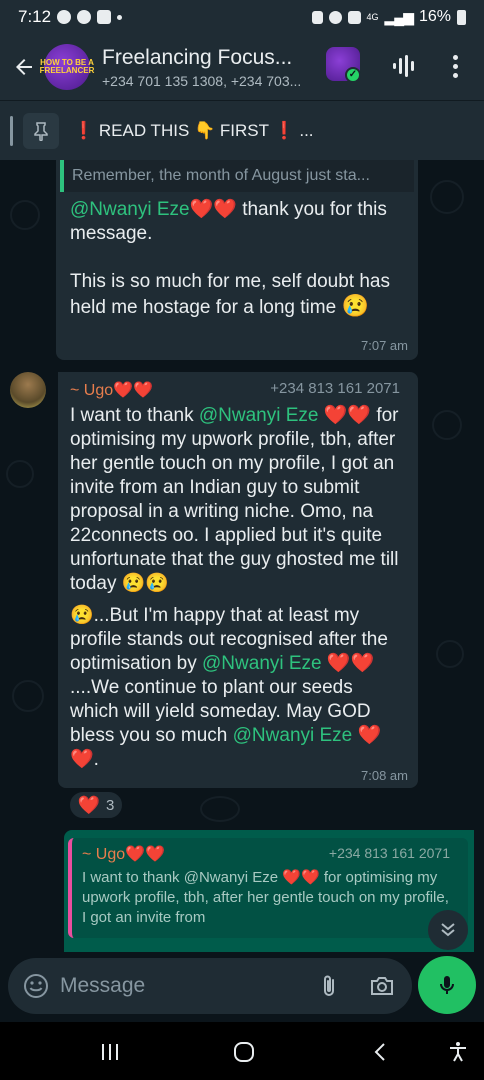 Image resolution: width=484 pixels, height=1080 pixels. I want to click on double-chevron-down-icon, so click(448, 930).